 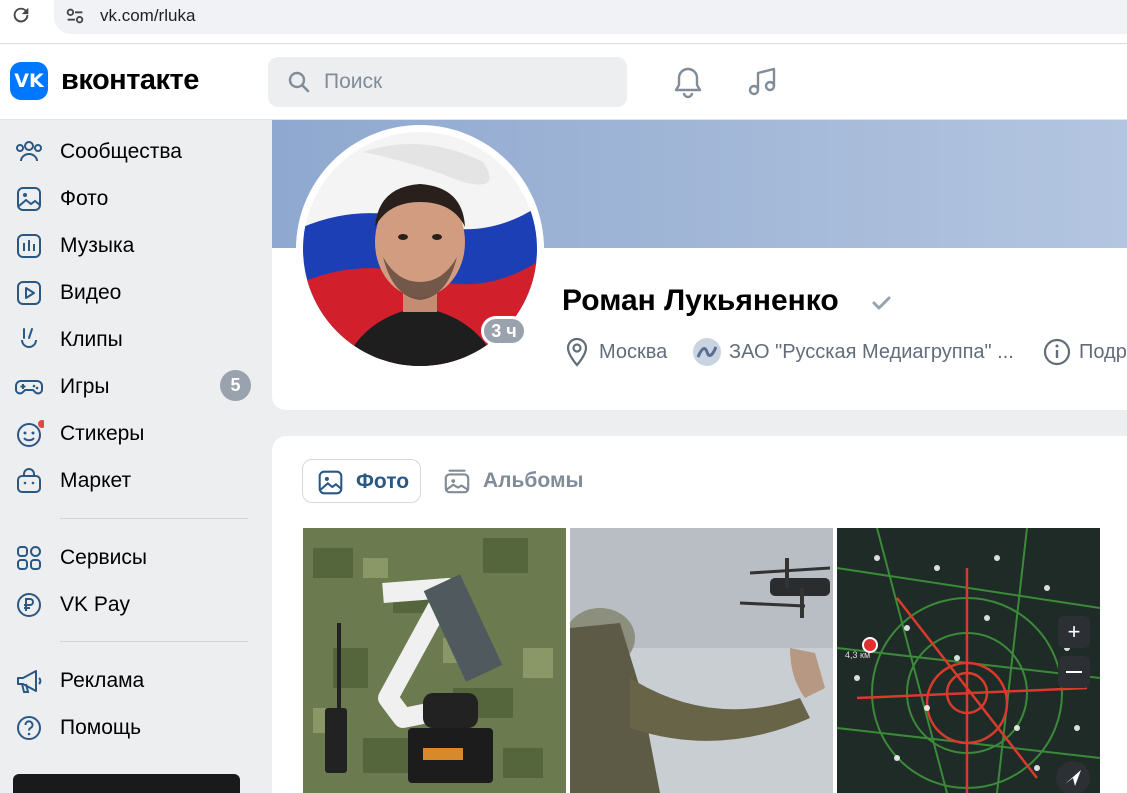 What do you see at coordinates (91, 292) in the screenshot?
I see `sidebar-item-label: Видео` at bounding box center [91, 292].